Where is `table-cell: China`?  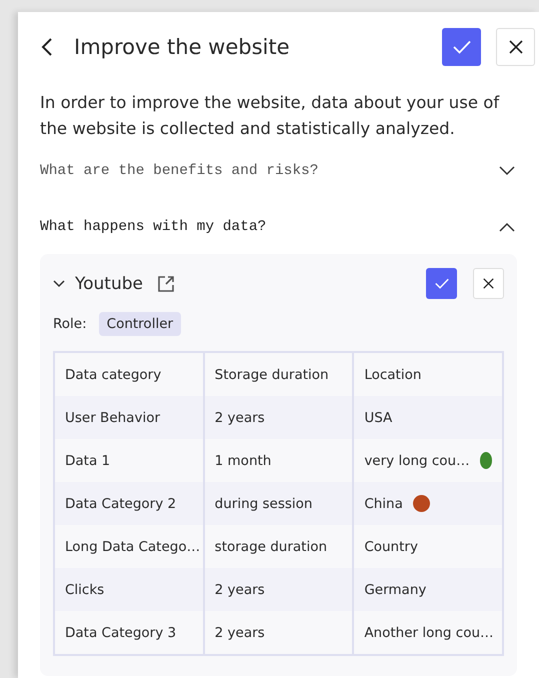
table-cell: China is located at coordinates (383, 504).